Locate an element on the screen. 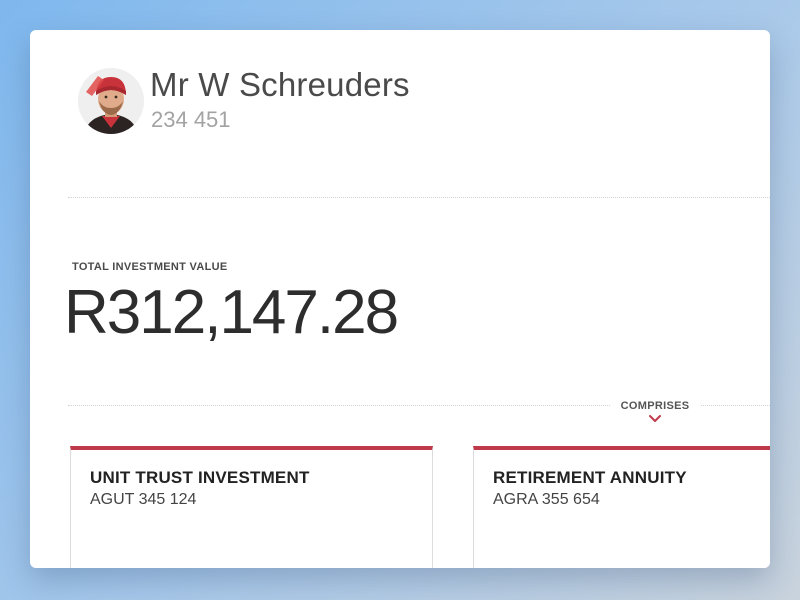 Image resolution: width=800 pixels, height=600 pixels. user-photo is located at coordinates (111, 101).